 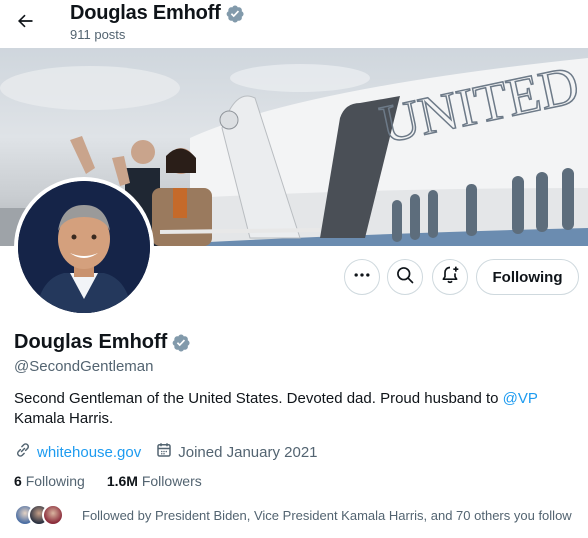 I want to click on followed-by-avatars, so click(x=40, y=515).